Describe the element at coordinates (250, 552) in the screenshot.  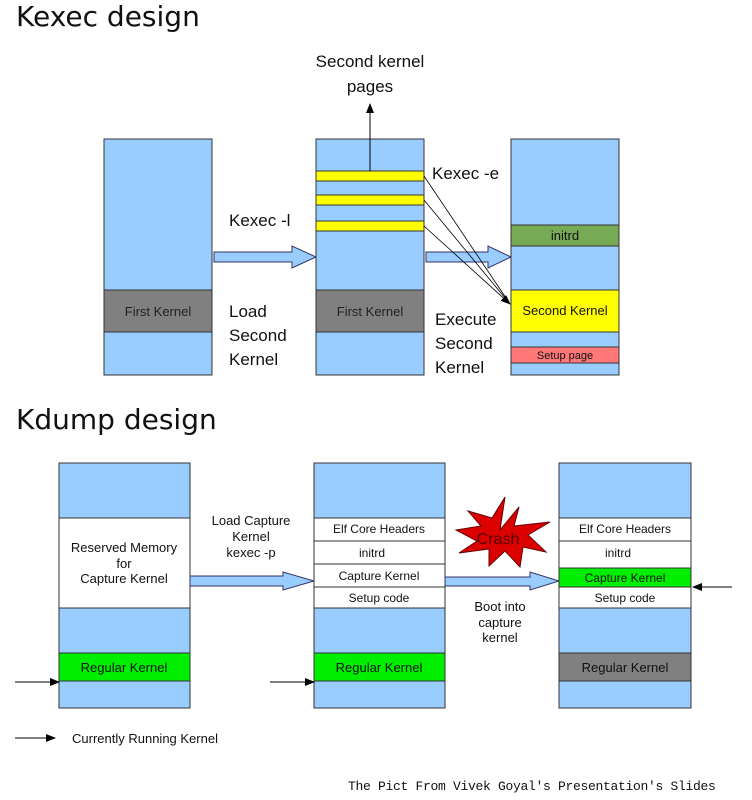
I see `load-capture-line3: kexec -p` at that location.